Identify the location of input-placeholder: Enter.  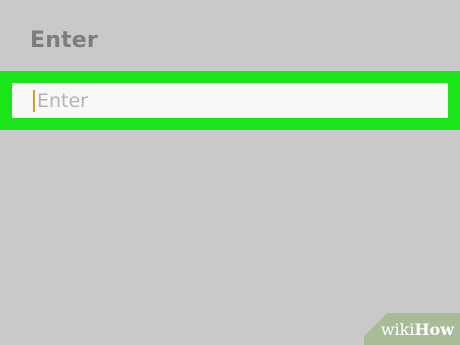
(62, 100).